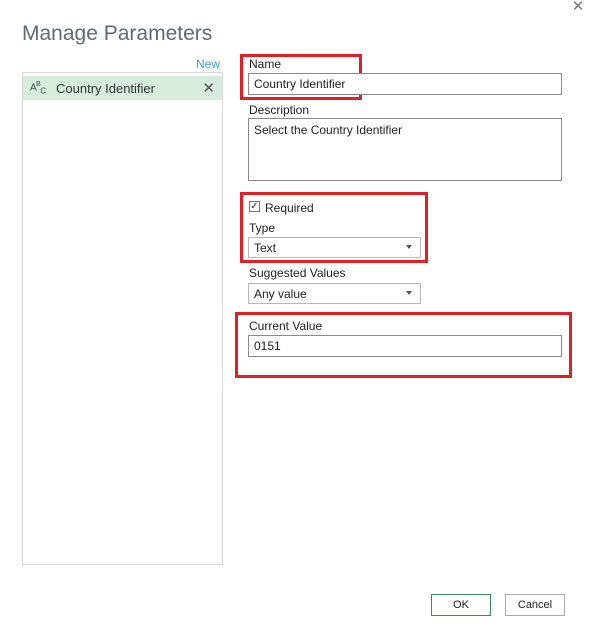 This screenshot has width=590, height=639. Describe the element at coordinates (208, 64) in the screenshot. I see `new-parameter-link: New` at that location.